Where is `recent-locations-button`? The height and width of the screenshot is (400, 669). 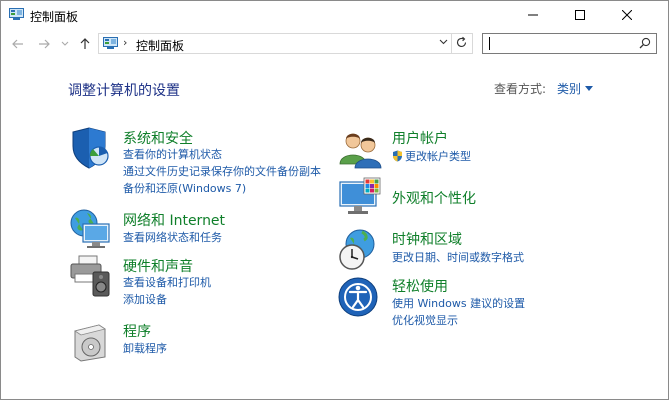
recent-locations-button is located at coordinates (65, 44).